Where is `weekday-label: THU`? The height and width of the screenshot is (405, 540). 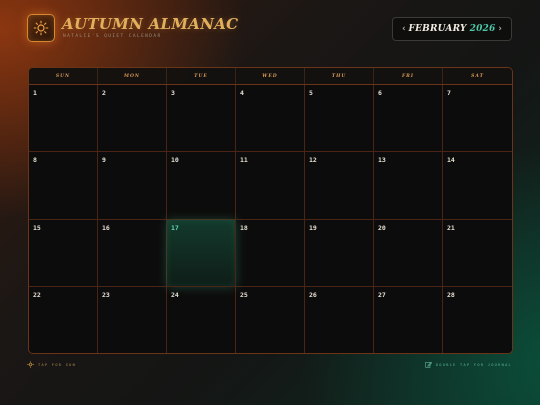
weekday-label: THU is located at coordinates (339, 76).